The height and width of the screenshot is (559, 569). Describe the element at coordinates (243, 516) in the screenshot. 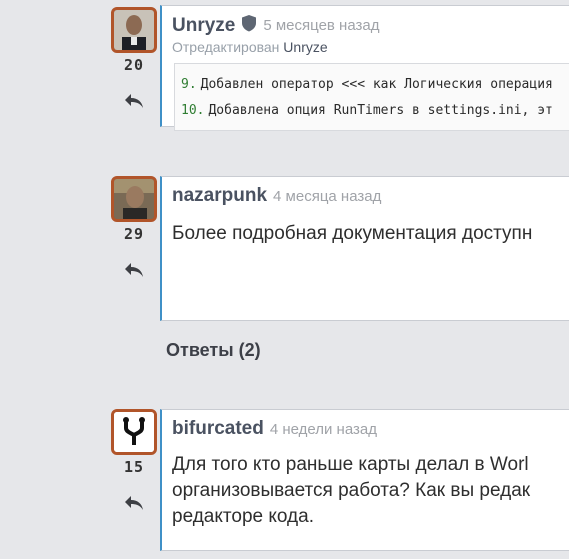

I see `comment-line: редакторе кода.` at that location.